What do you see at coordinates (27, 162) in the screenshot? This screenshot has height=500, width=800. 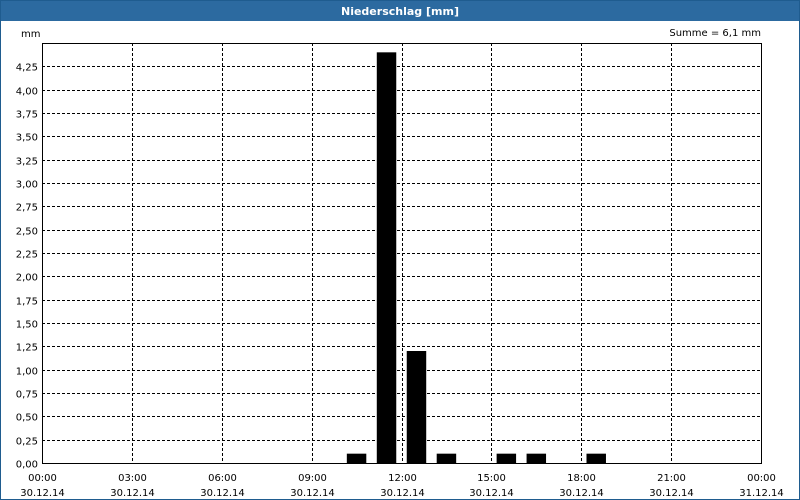 I see `y-tick-label: 3,25` at bounding box center [27, 162].